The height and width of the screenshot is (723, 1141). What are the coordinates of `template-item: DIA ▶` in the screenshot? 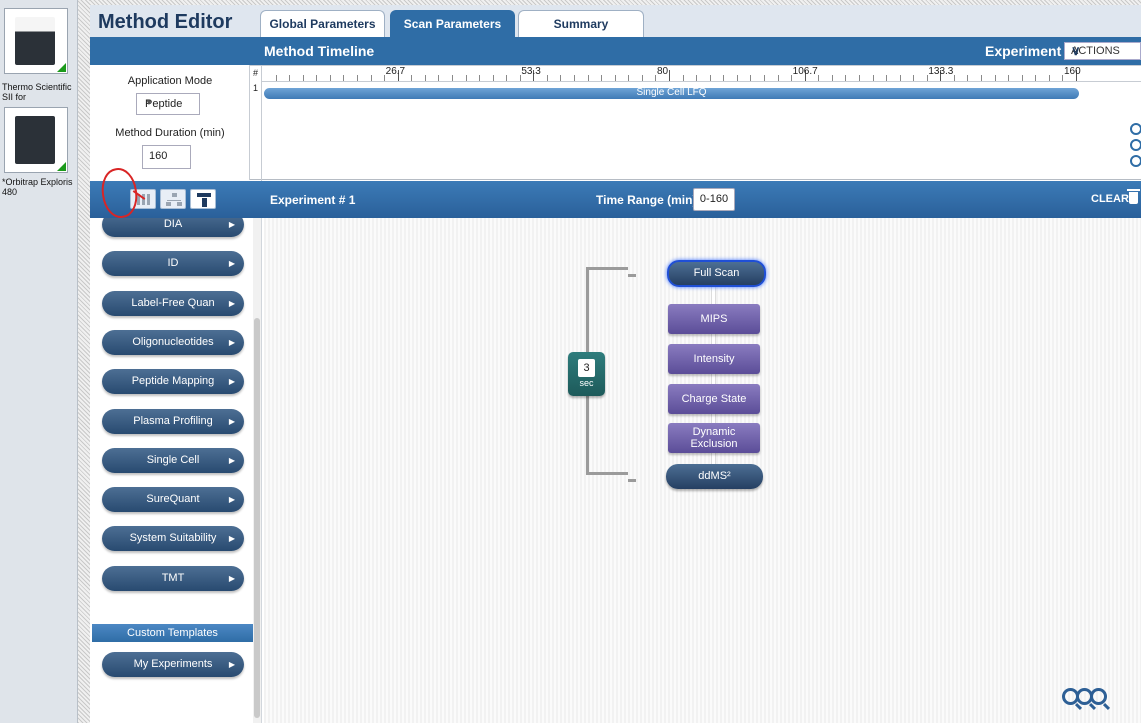 It's located at (173, 227).